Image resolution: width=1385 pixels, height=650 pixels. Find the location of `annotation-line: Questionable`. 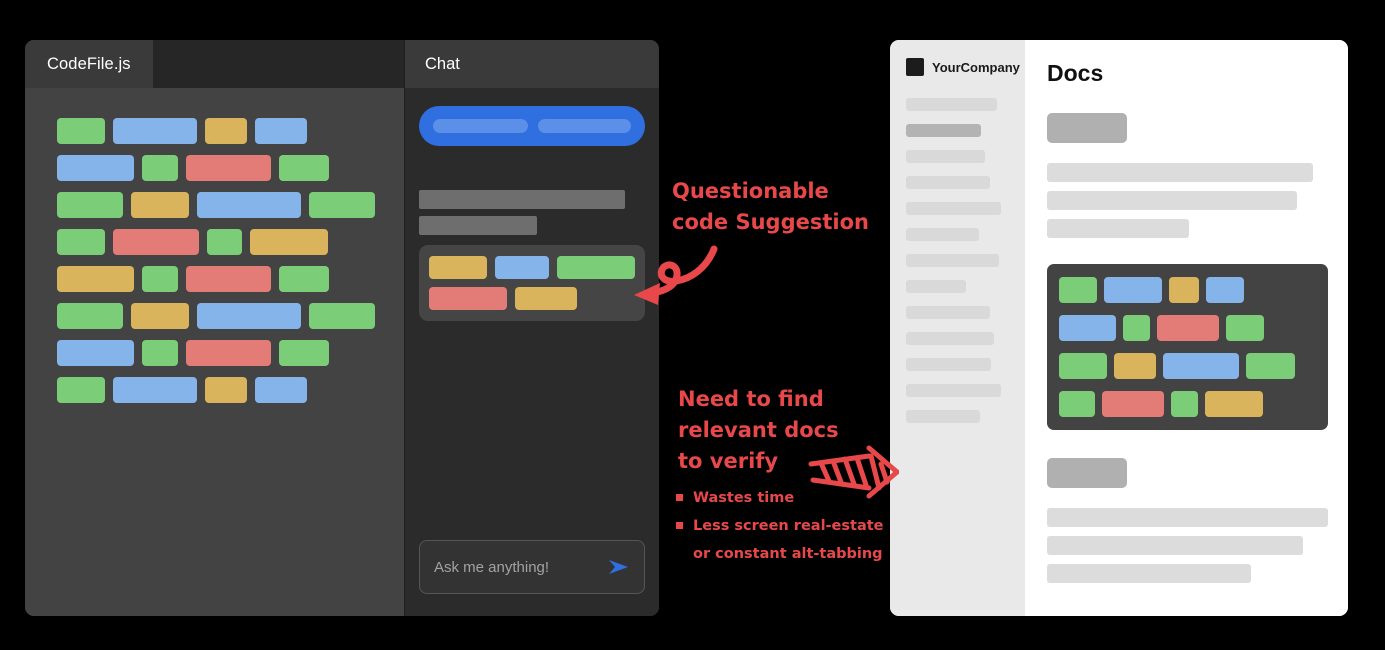

annotation-line: Questionable is located at coordinates (750, 191).